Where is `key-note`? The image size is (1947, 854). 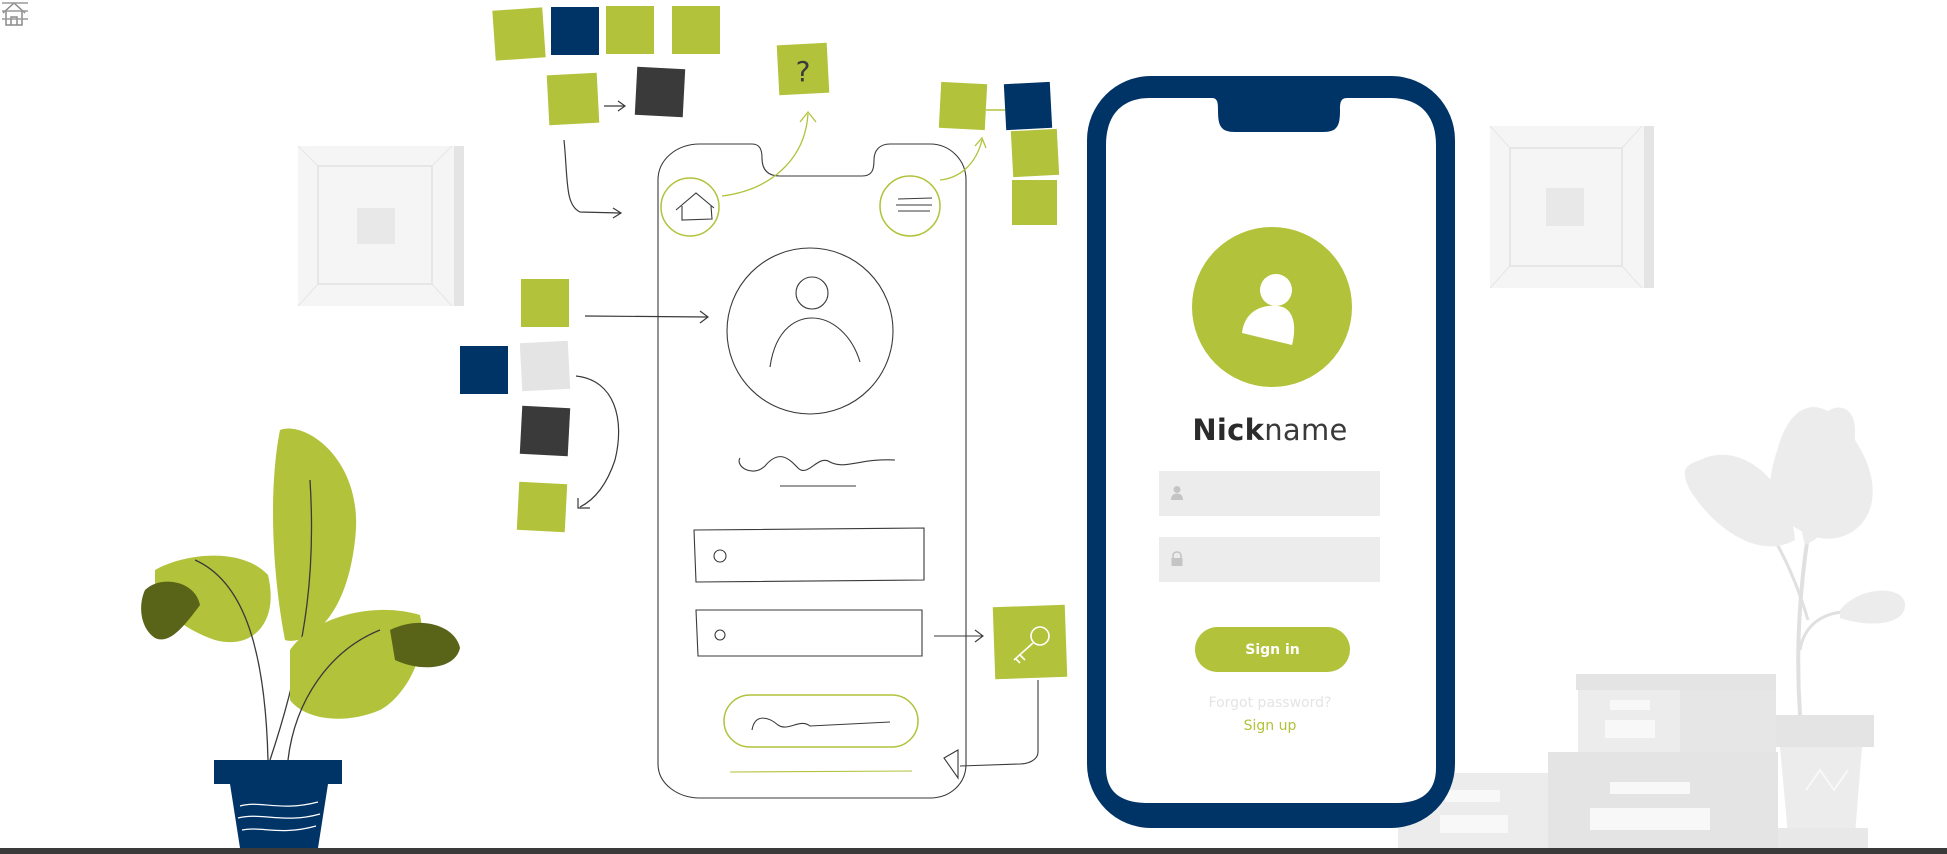 key-note is located at coordinates (1030, 642).